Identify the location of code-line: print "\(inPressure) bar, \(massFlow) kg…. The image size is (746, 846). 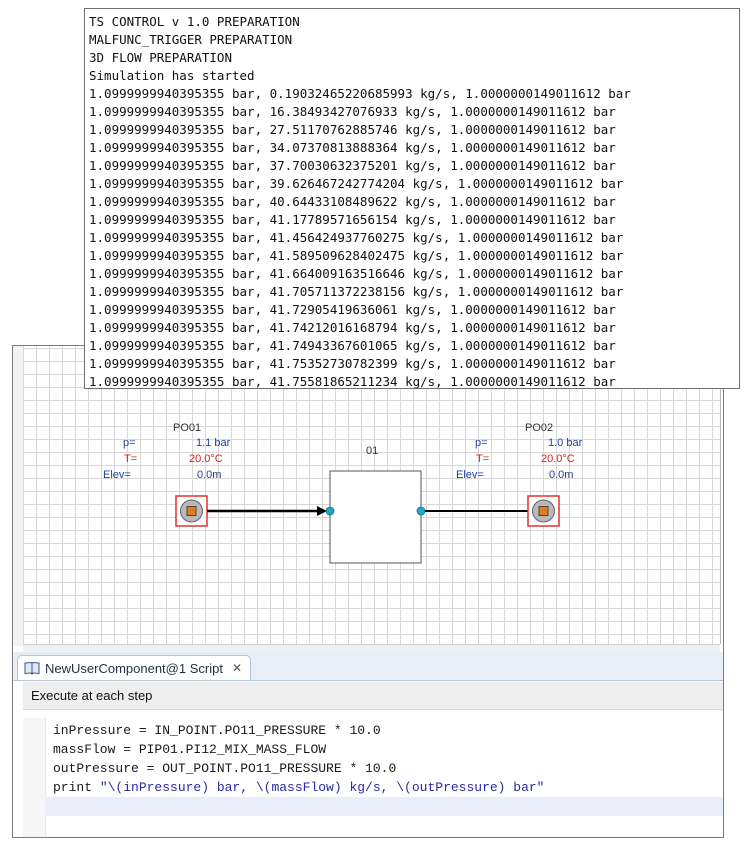
(299, 787).